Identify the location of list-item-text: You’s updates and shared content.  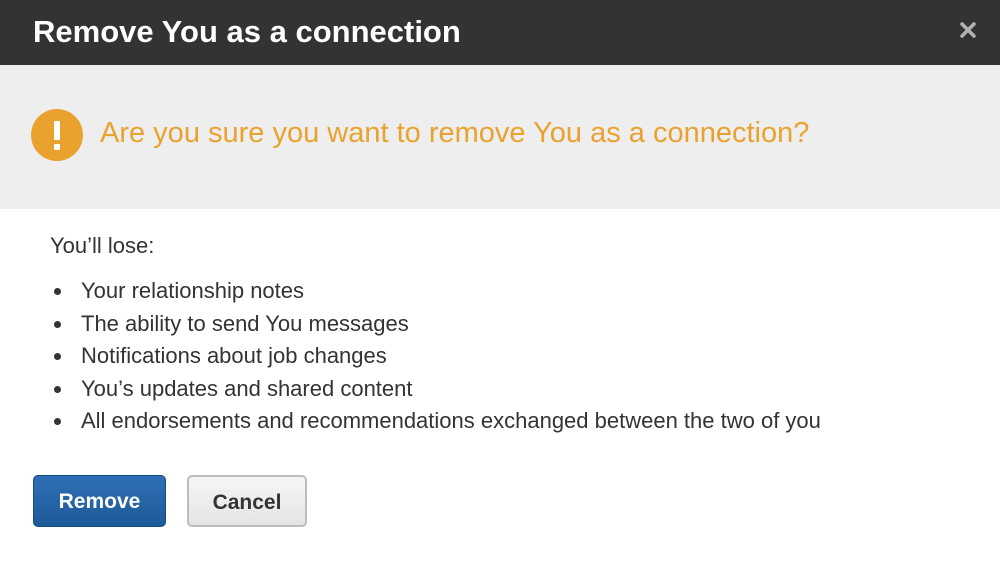
(247, 388).